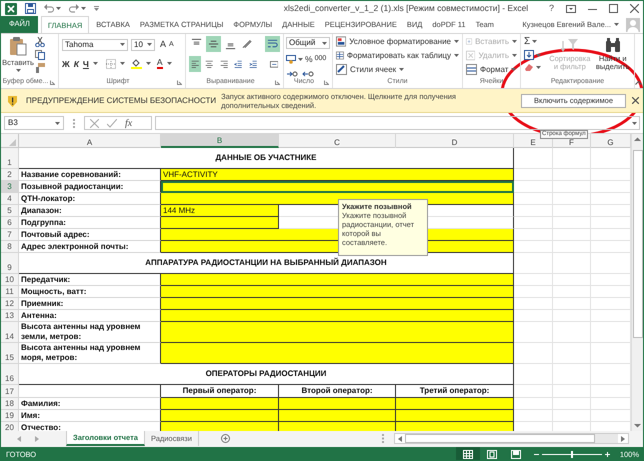  Describe the element at coordinates (10, 332) in the screenshot. I see `row-number: 14` at that location.